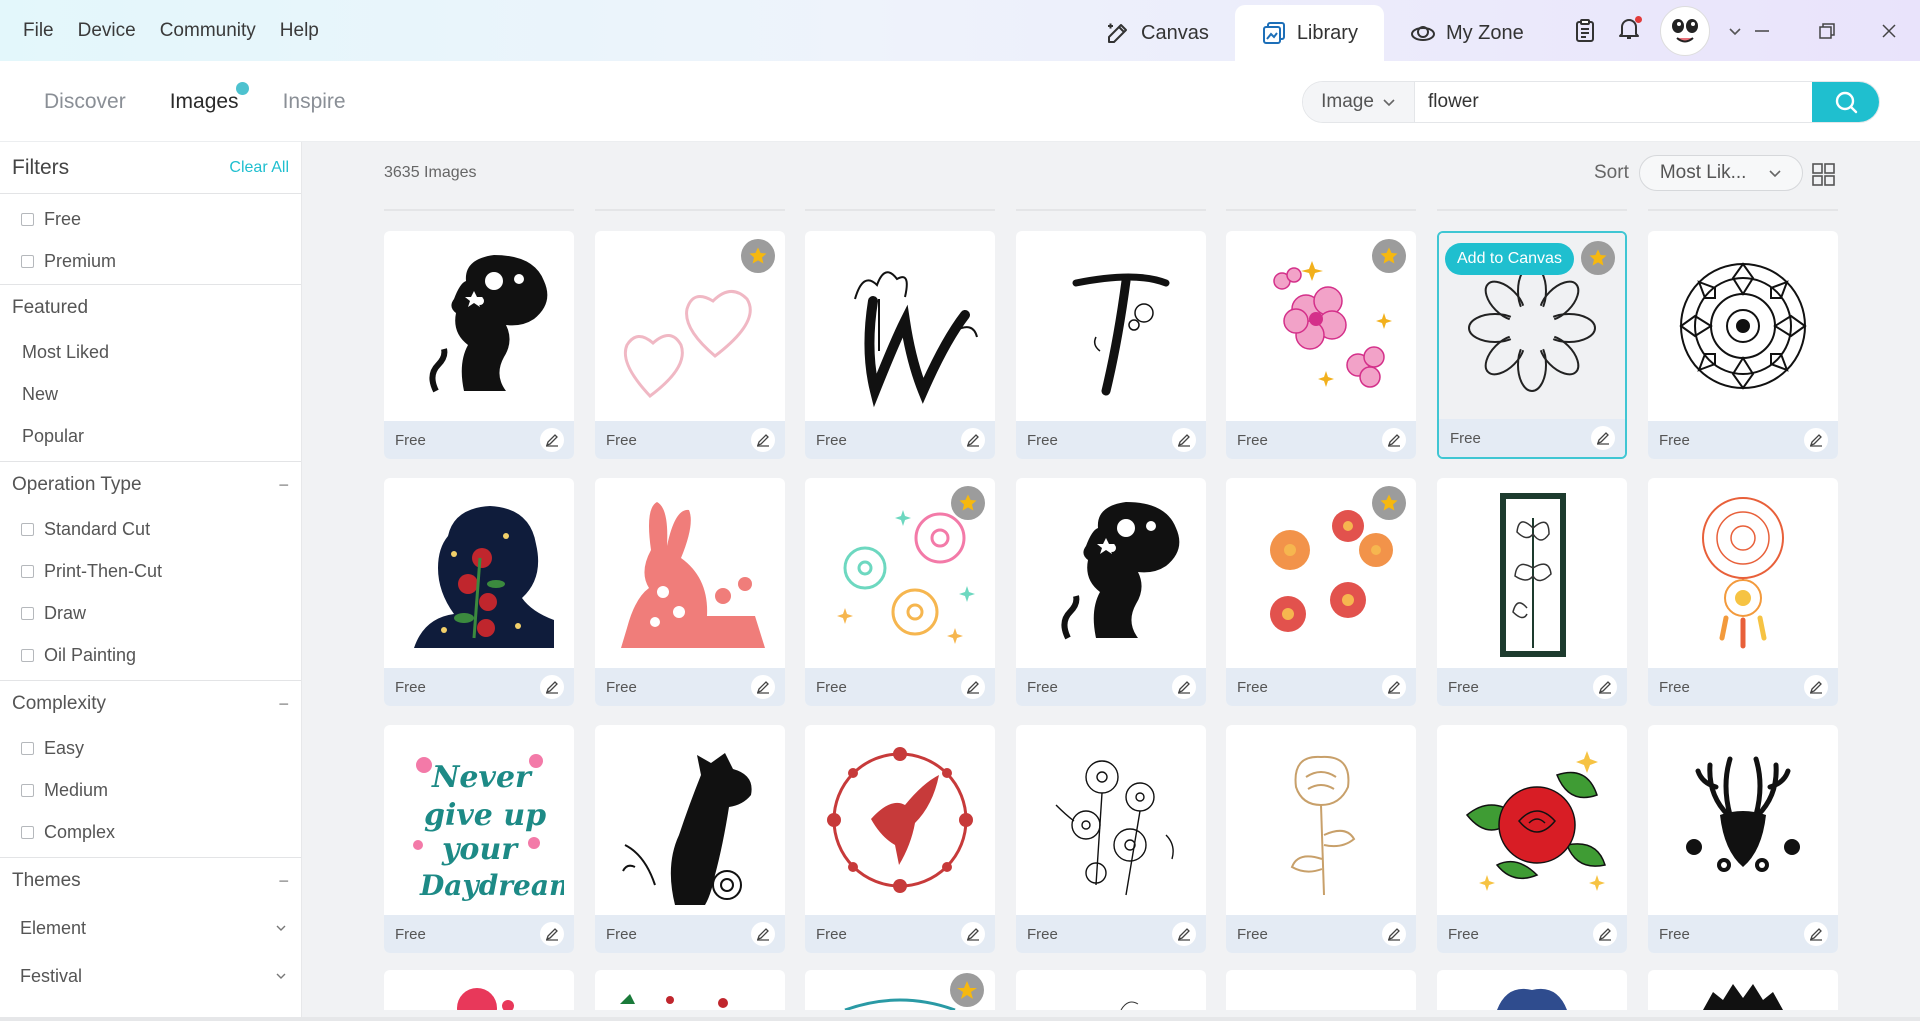  What do you see at coordinates (150, 352) in the screenshot?
I see `featured-most-liked: Most Liked` at bounding box center [150, 352].